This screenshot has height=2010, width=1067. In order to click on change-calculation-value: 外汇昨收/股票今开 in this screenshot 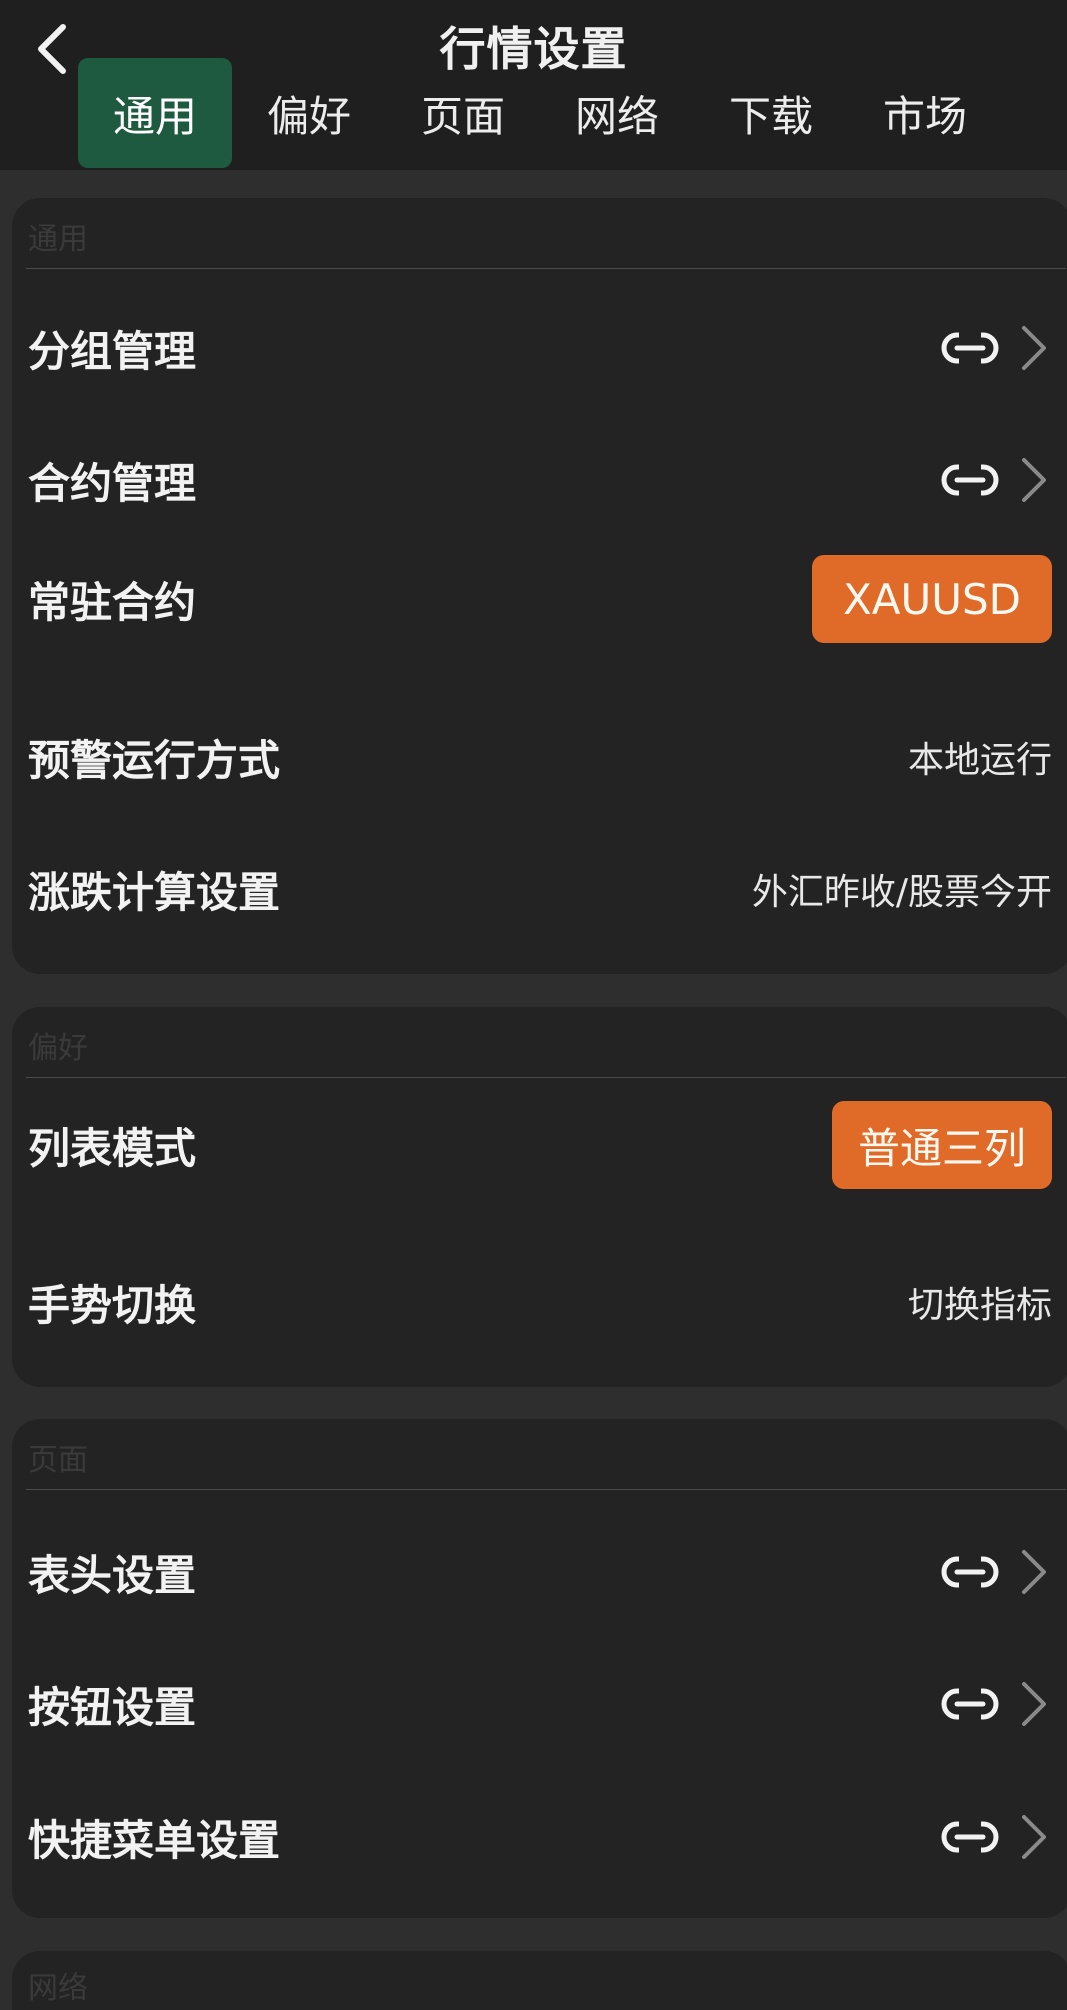, I will do `click(901, 892)`.